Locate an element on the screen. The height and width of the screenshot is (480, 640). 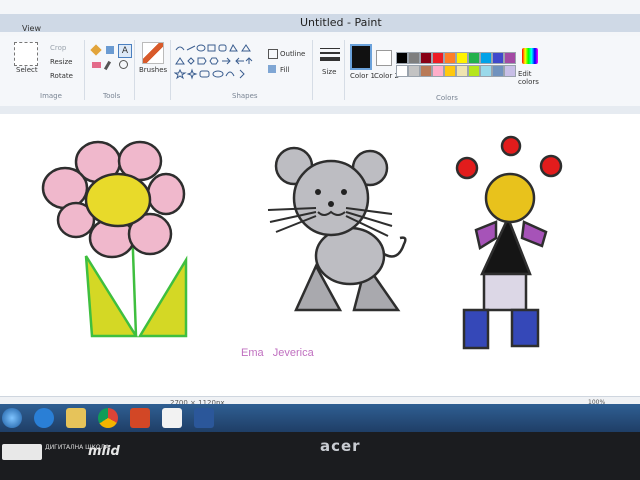
figure-drawing is located at coordinates (509, 242).